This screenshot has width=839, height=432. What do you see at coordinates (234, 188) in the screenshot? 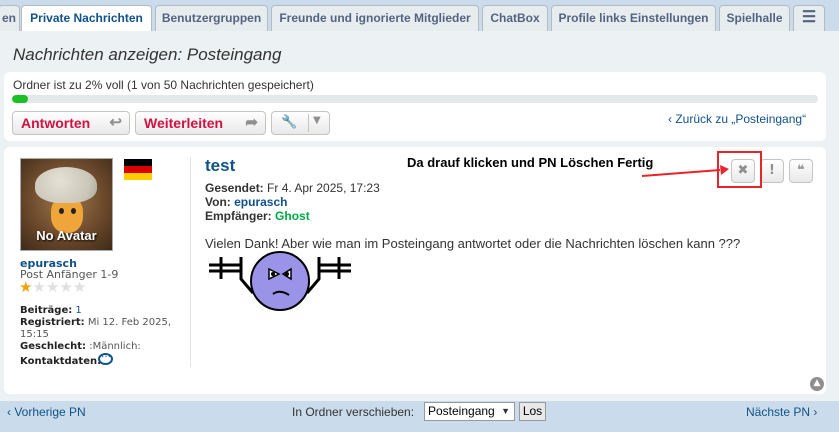
I see `sent-label: Gesendet:` at bounding box center [234, 188].